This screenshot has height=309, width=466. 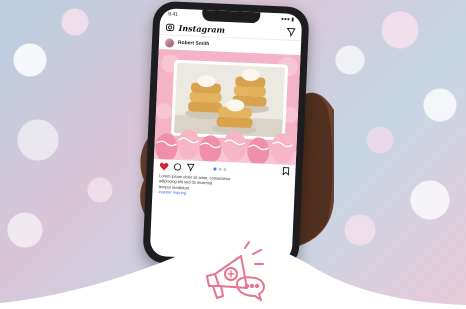 What do you see at coordinates (202, 28) in the screenshot?
I see `app-title: Instagram` at bounding box center [202, 28].